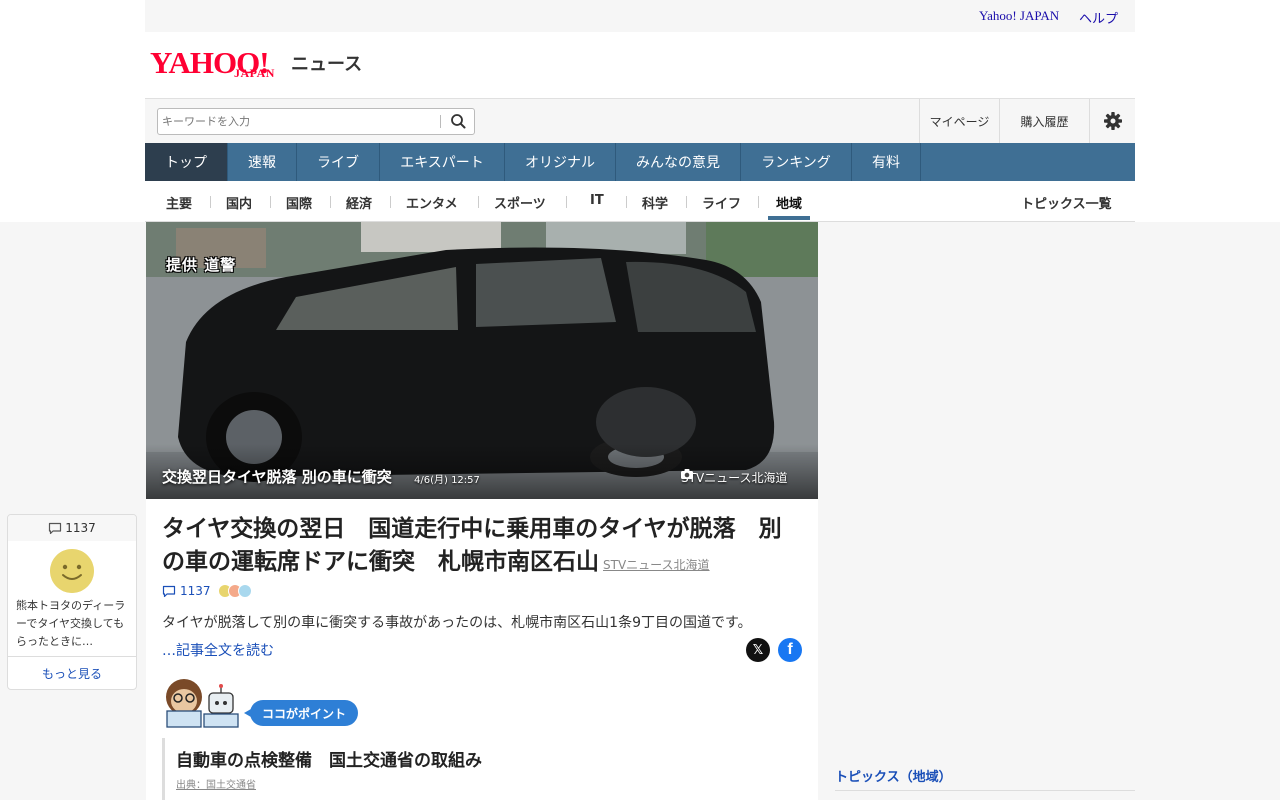 Image resolution: width=1280 pixels, height=800 pixels. What do you see at coordinates (72, 672) in the screenshot?
I see `comment-card-more-button: もっと見る` at bounding box center [72, 672].